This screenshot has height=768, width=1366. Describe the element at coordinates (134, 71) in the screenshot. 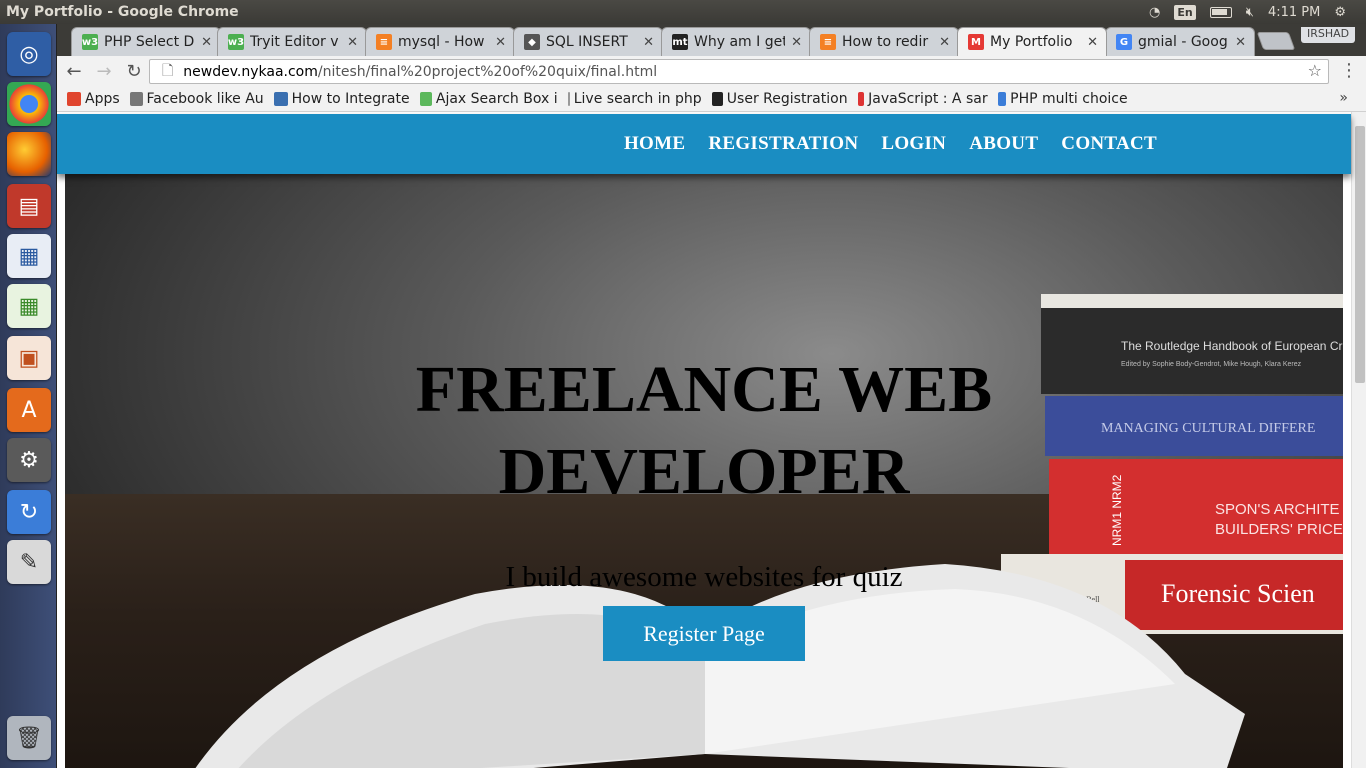

I see `reload-icon: ↻` at that location.